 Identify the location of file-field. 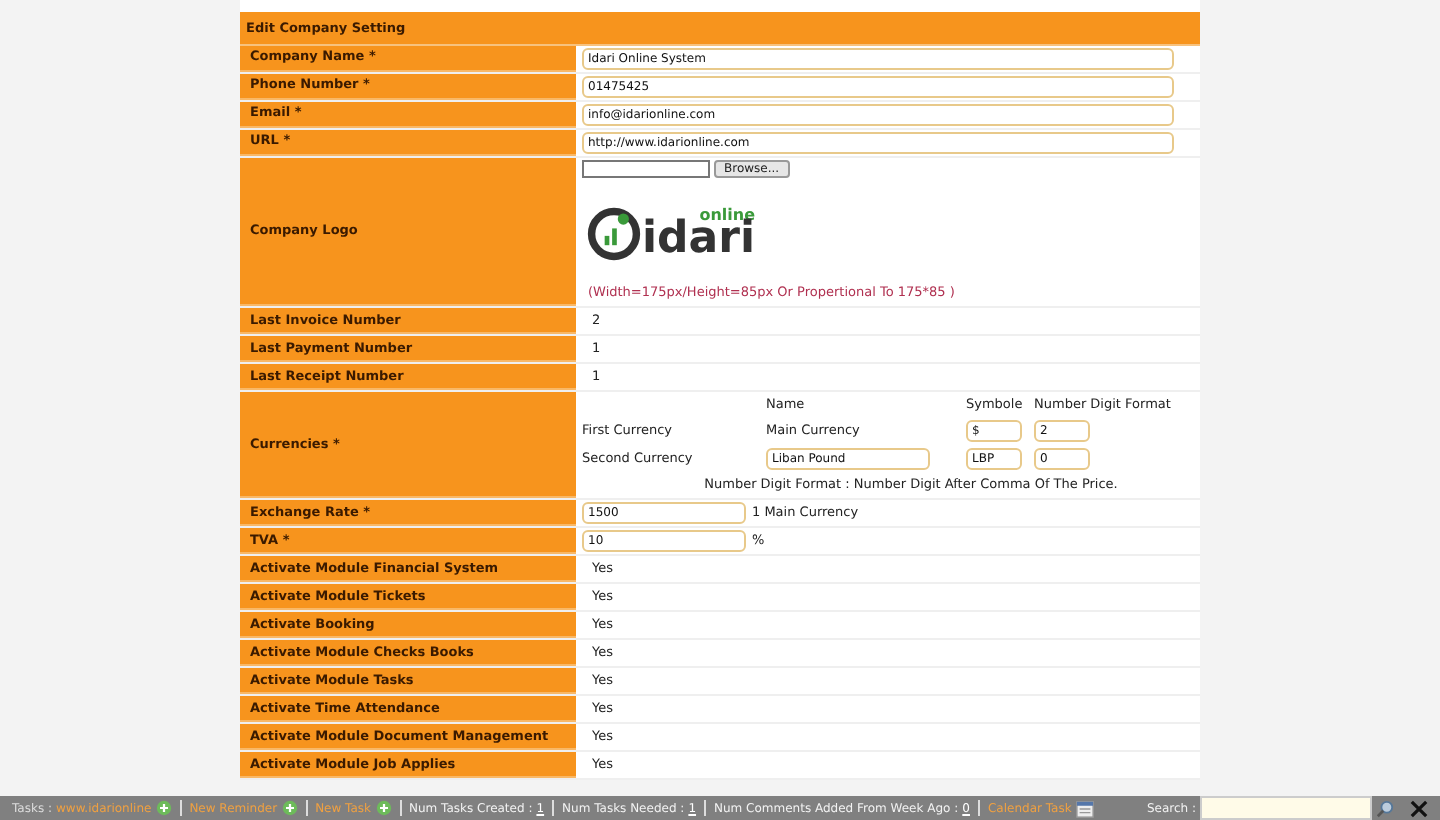
(646, 169).